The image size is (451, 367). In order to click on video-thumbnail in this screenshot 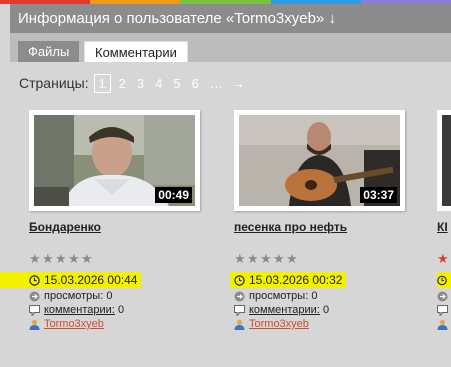, I will do `click(446, 160)`.